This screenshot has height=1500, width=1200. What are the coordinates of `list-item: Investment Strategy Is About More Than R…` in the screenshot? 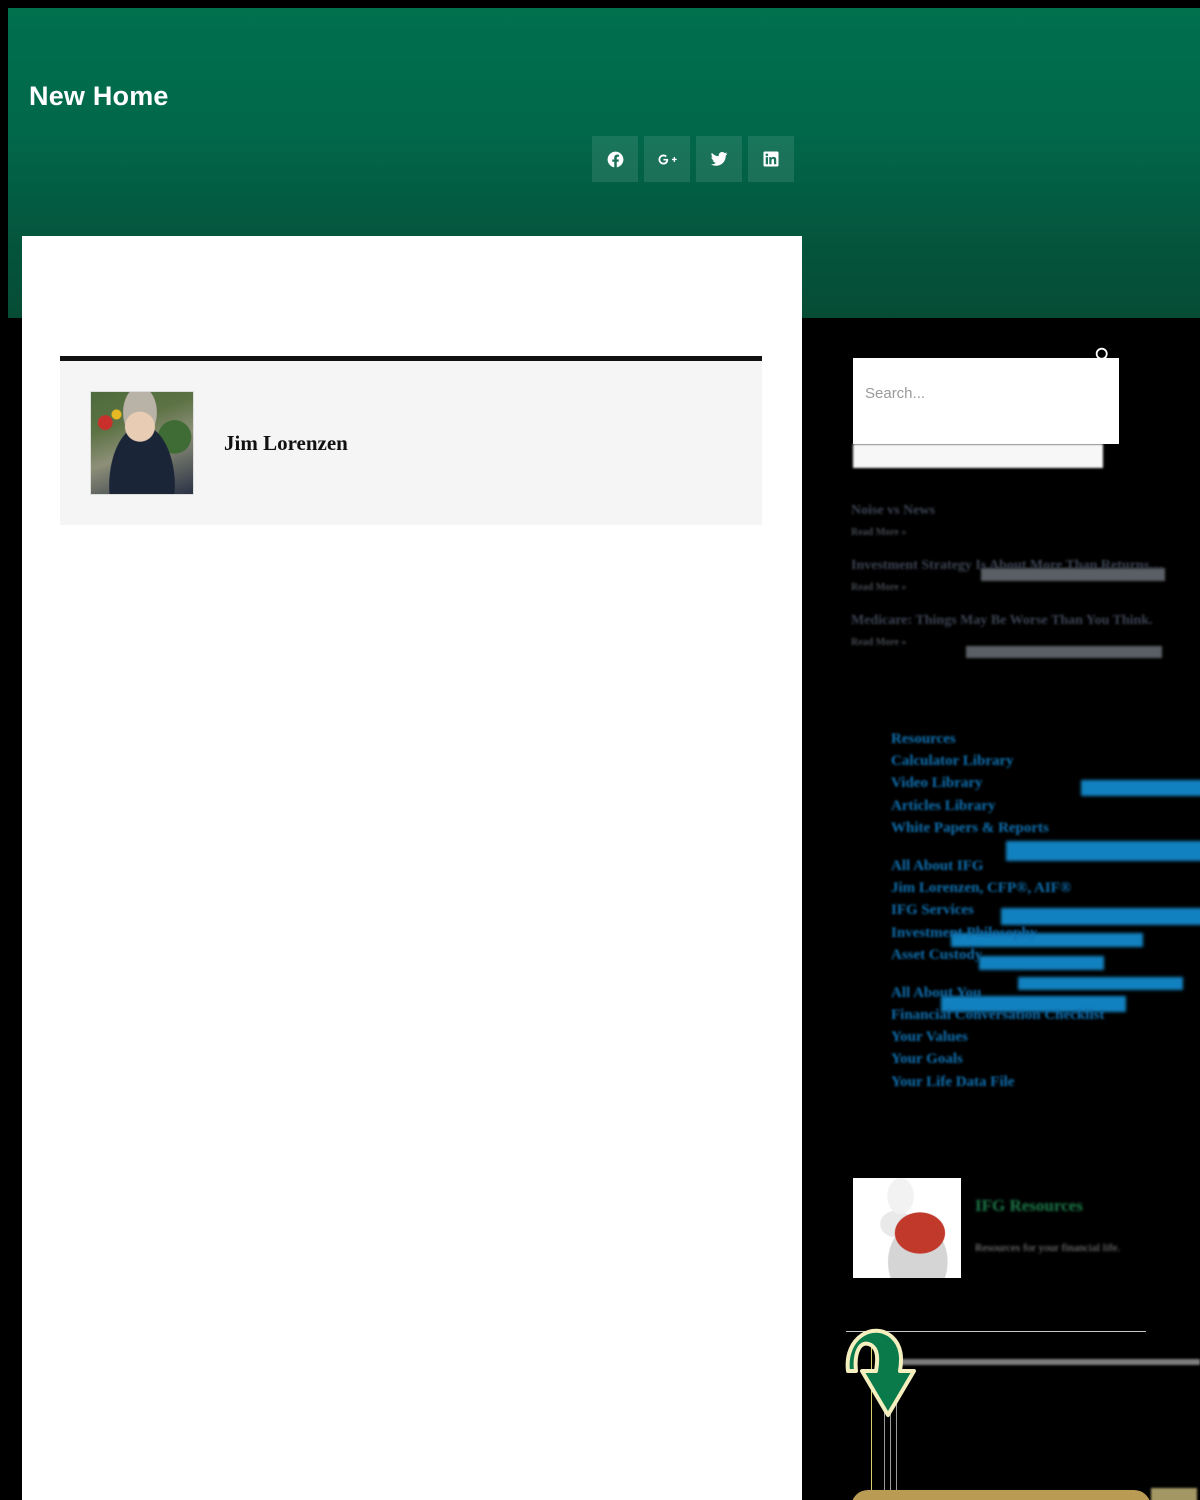 It's located at (1011, 575).